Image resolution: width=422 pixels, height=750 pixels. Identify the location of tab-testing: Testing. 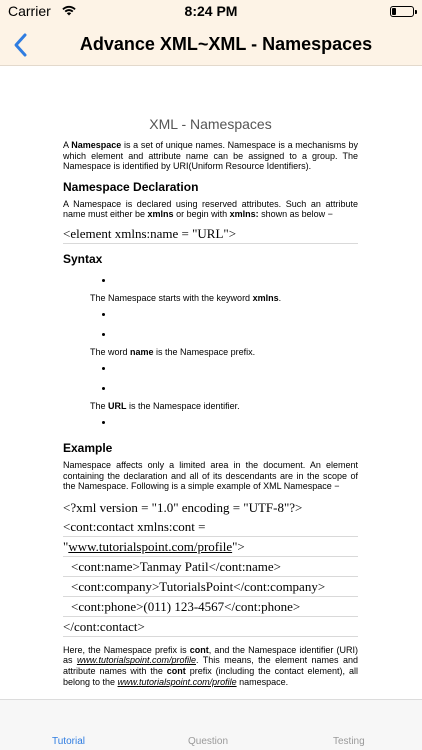
(349, 741).